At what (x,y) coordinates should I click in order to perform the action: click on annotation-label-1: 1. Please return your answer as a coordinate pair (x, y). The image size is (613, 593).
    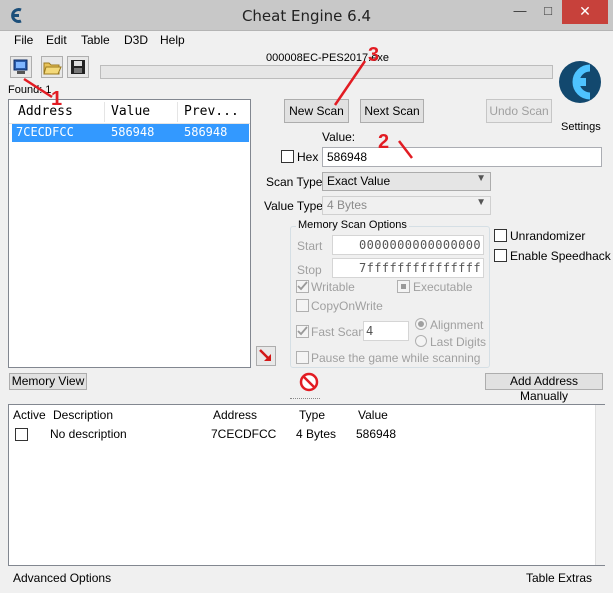
    Looking at the image, I should click on (57, 99).